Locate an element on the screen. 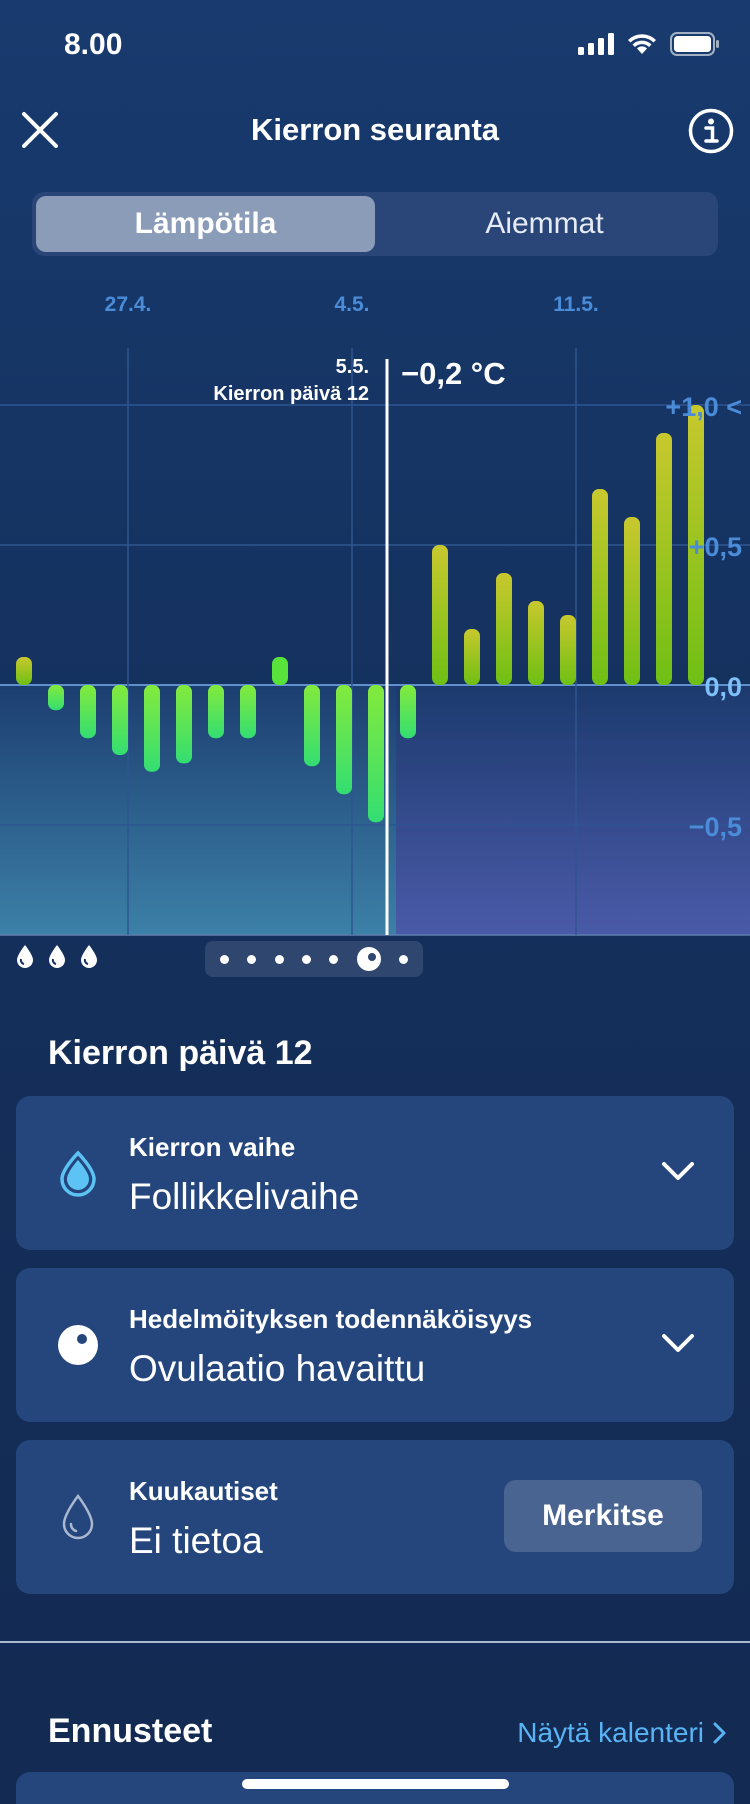  egg-icon is located at coordinates (78, 1345).